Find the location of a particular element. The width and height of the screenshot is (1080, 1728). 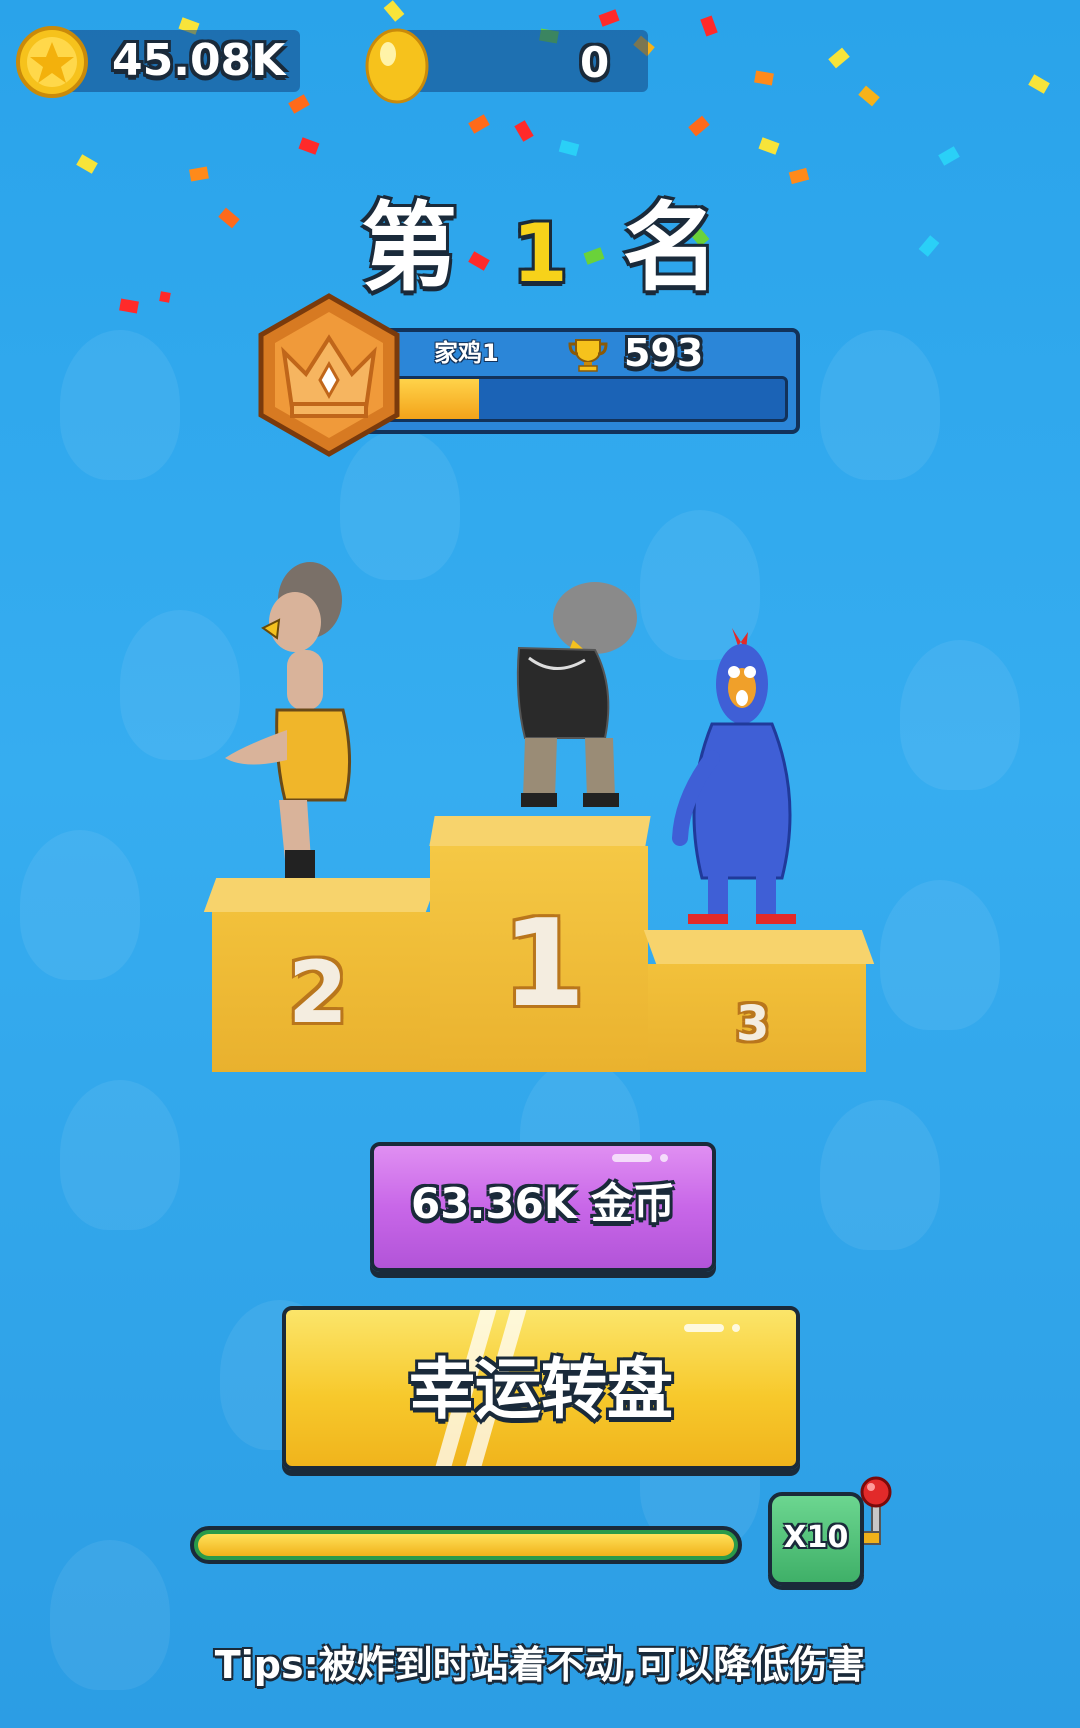

rank-title: 第 1 名 is located at coordinates (540, 239).